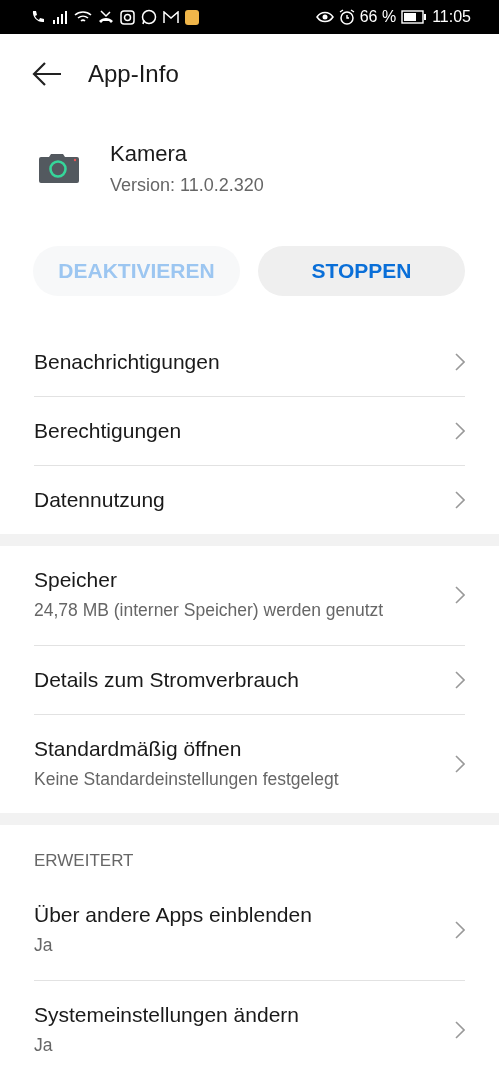 This screenshot has height=1080, width=499. I want to click on camera-app-icon, so click(127, 17).